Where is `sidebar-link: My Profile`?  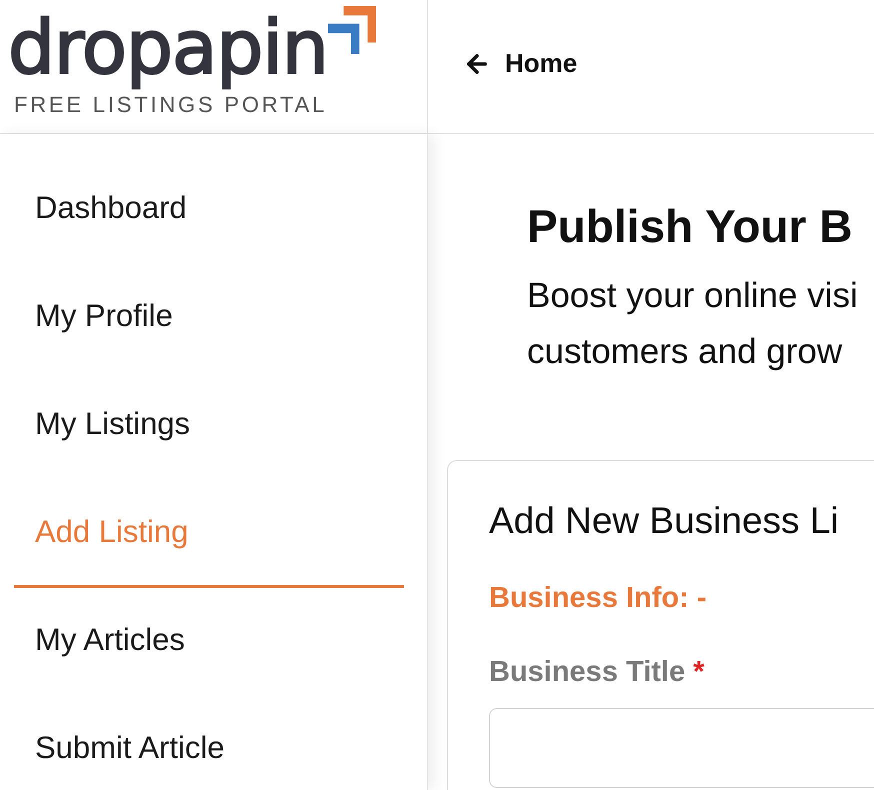 sidebar-link: My Profile is located at coordinates (209, 318).